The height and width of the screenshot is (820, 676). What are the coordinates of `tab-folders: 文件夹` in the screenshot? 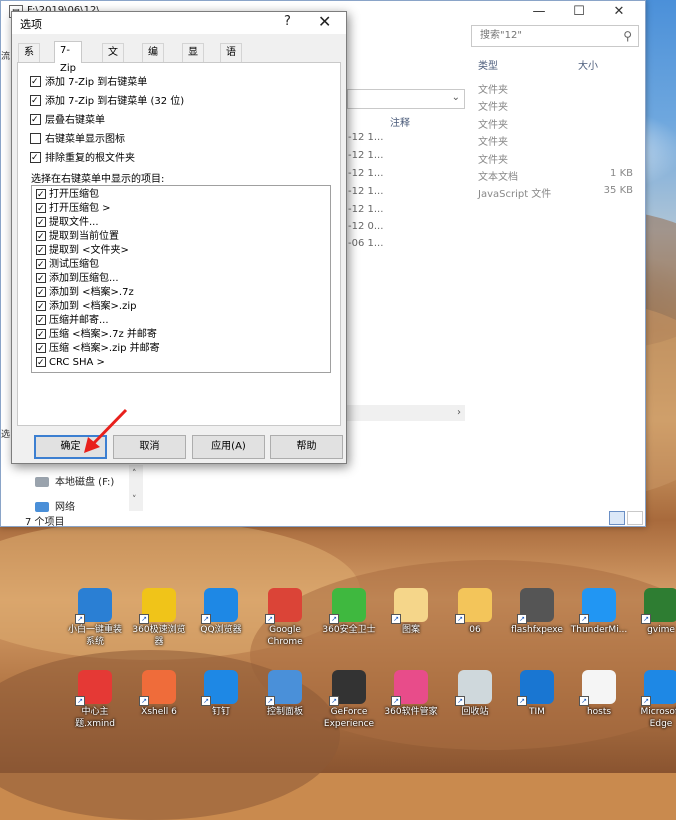 It's located at (113, 68).